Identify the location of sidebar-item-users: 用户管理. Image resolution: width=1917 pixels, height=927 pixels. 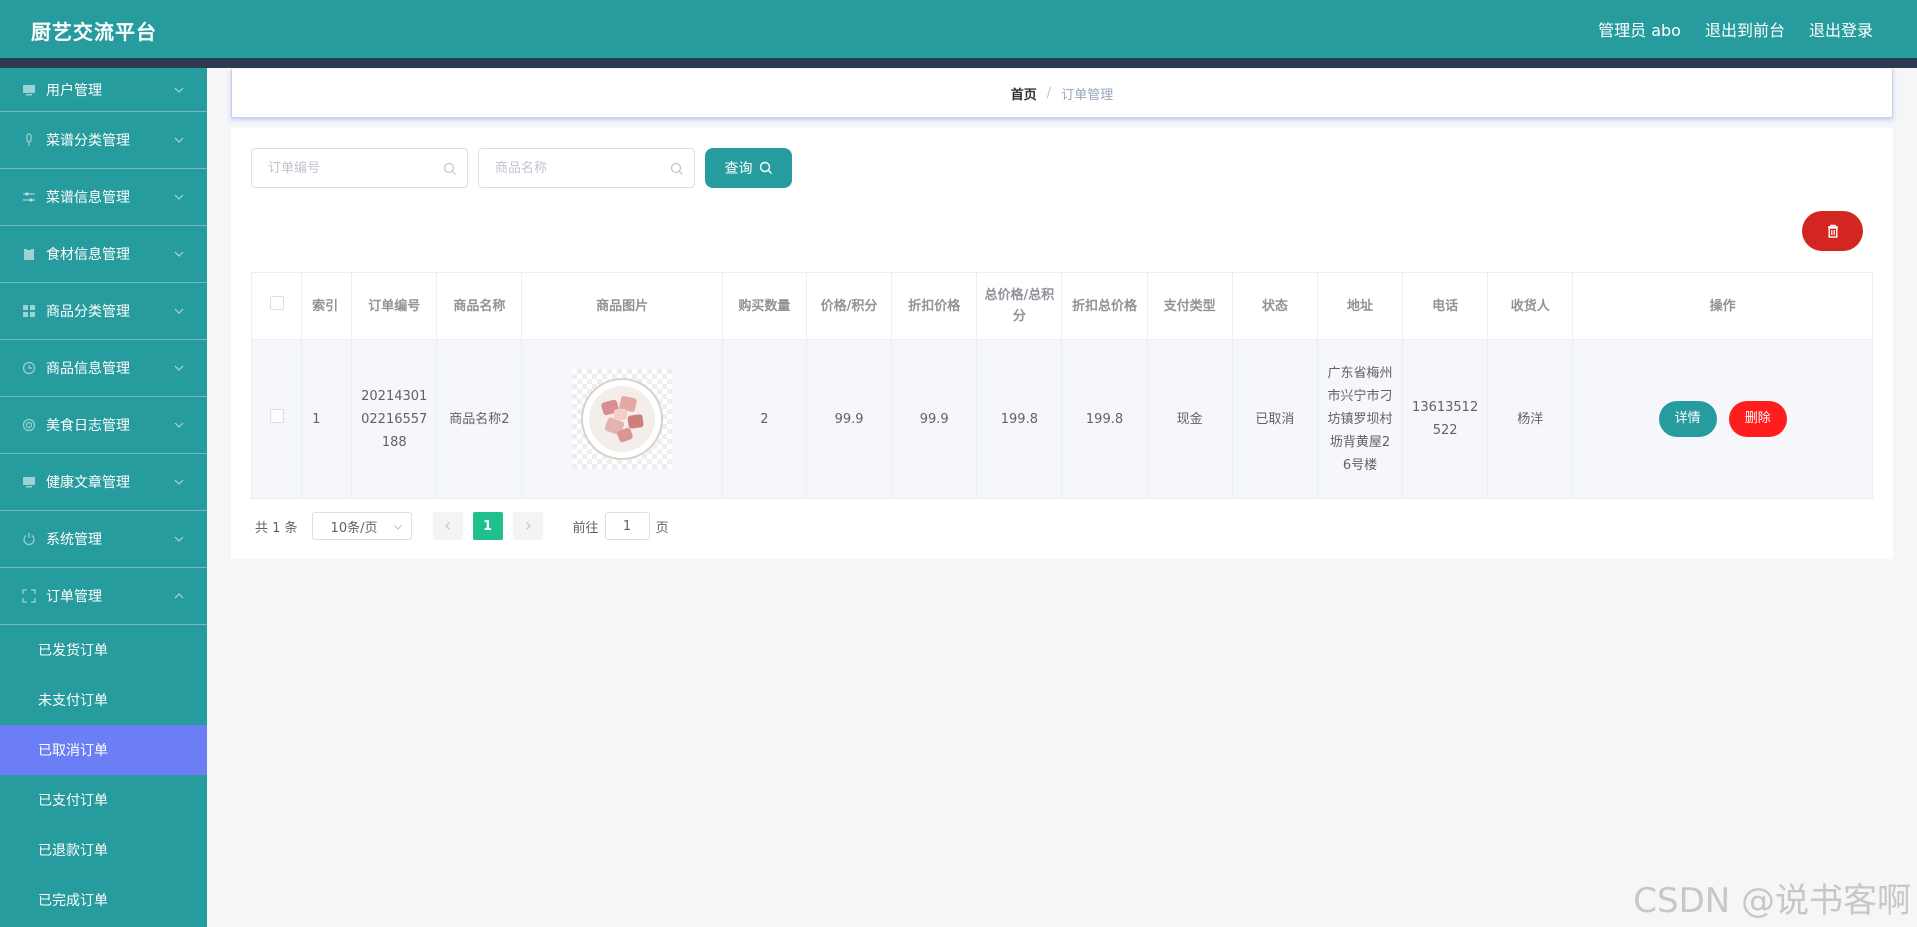
(103, 90).